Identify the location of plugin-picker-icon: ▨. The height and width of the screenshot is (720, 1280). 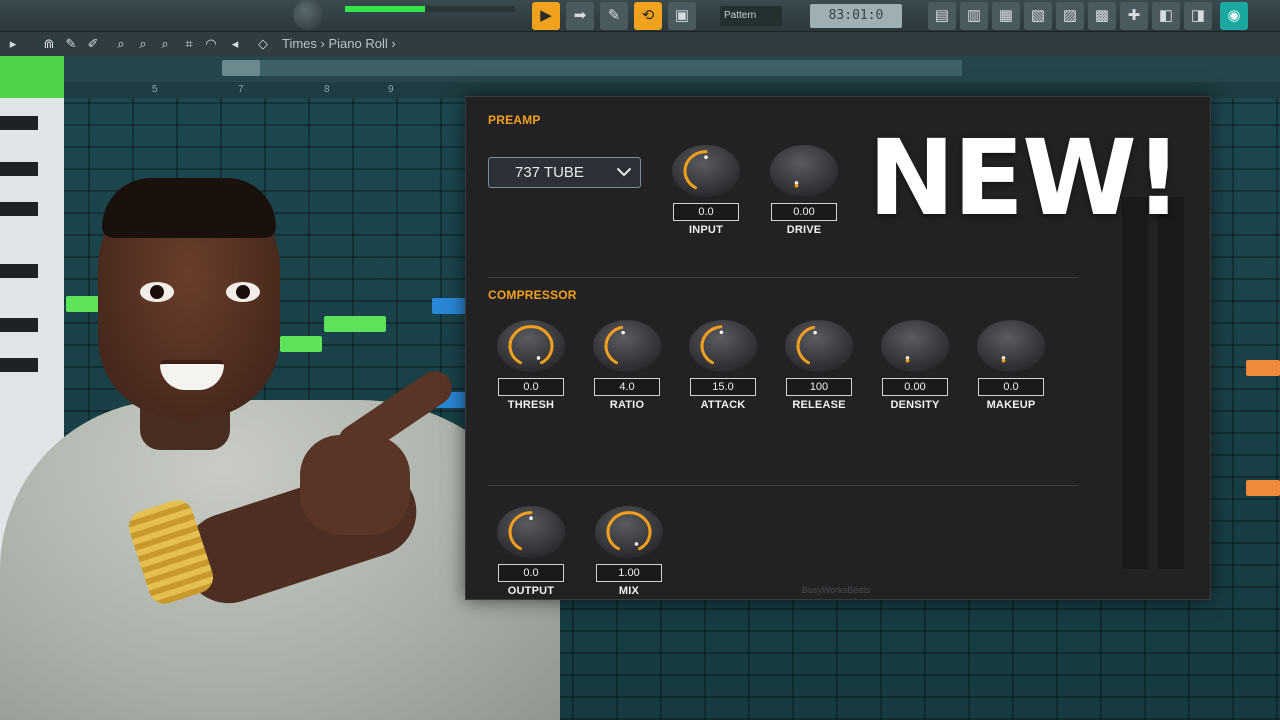
(1070, 16).